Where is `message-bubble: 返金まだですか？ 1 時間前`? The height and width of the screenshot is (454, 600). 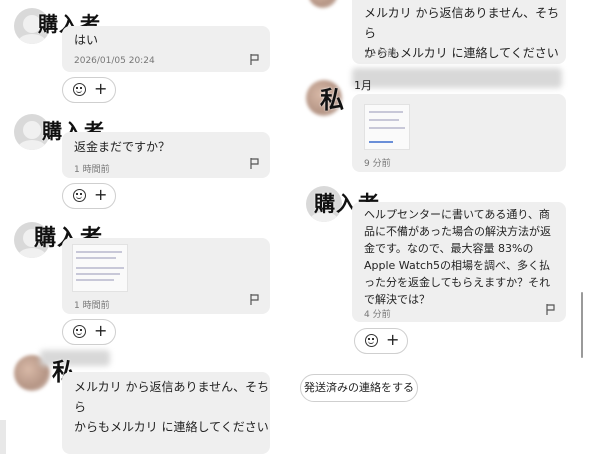
message-bubble: 返金まだですか？ 1 時間前 is located at coordinates (166, 155).